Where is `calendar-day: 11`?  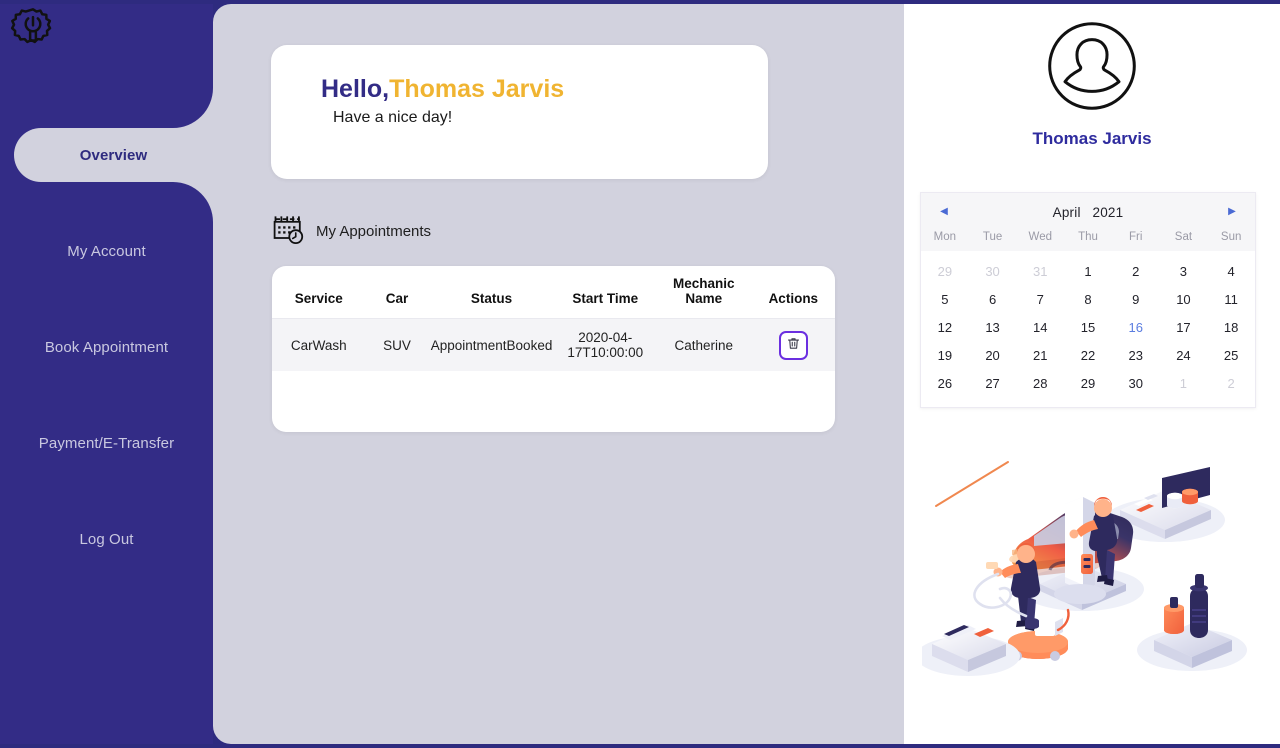 calendar-day: 11 is located at coordinates (1231, 299).